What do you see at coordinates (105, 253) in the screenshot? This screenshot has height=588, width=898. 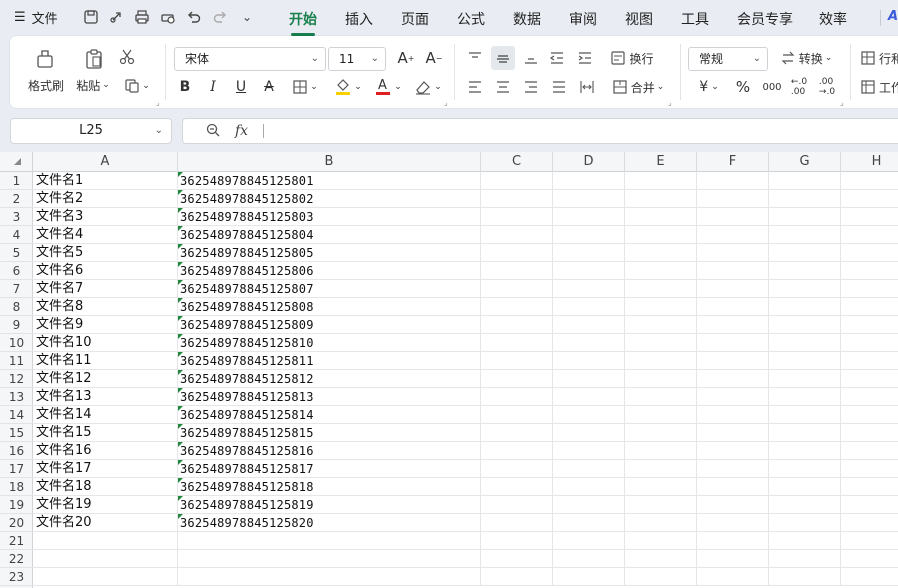 I see `cell-a: 文件名5` at bounding box center [105, 253].